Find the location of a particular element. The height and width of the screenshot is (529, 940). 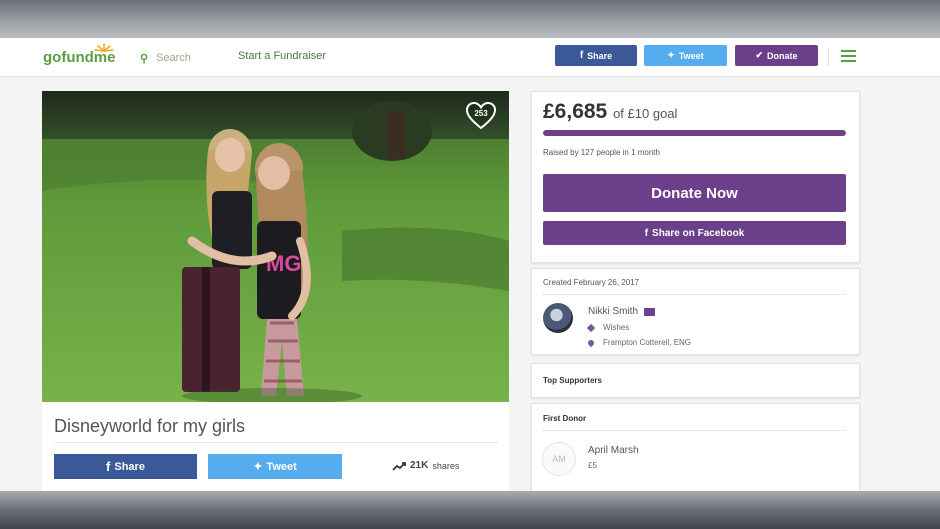

organizer-location: Frampton Cotterell, ENG is located at coordinates (647, 342).